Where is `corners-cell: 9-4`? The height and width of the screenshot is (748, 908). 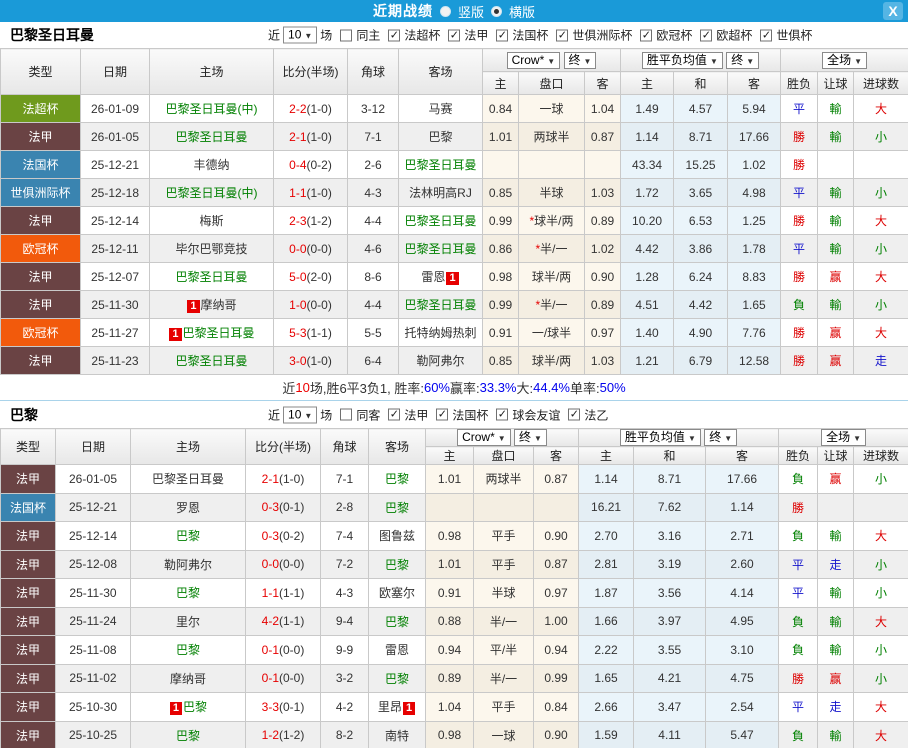 corners-cell: 9-4 is located at coordinates (344, 621).